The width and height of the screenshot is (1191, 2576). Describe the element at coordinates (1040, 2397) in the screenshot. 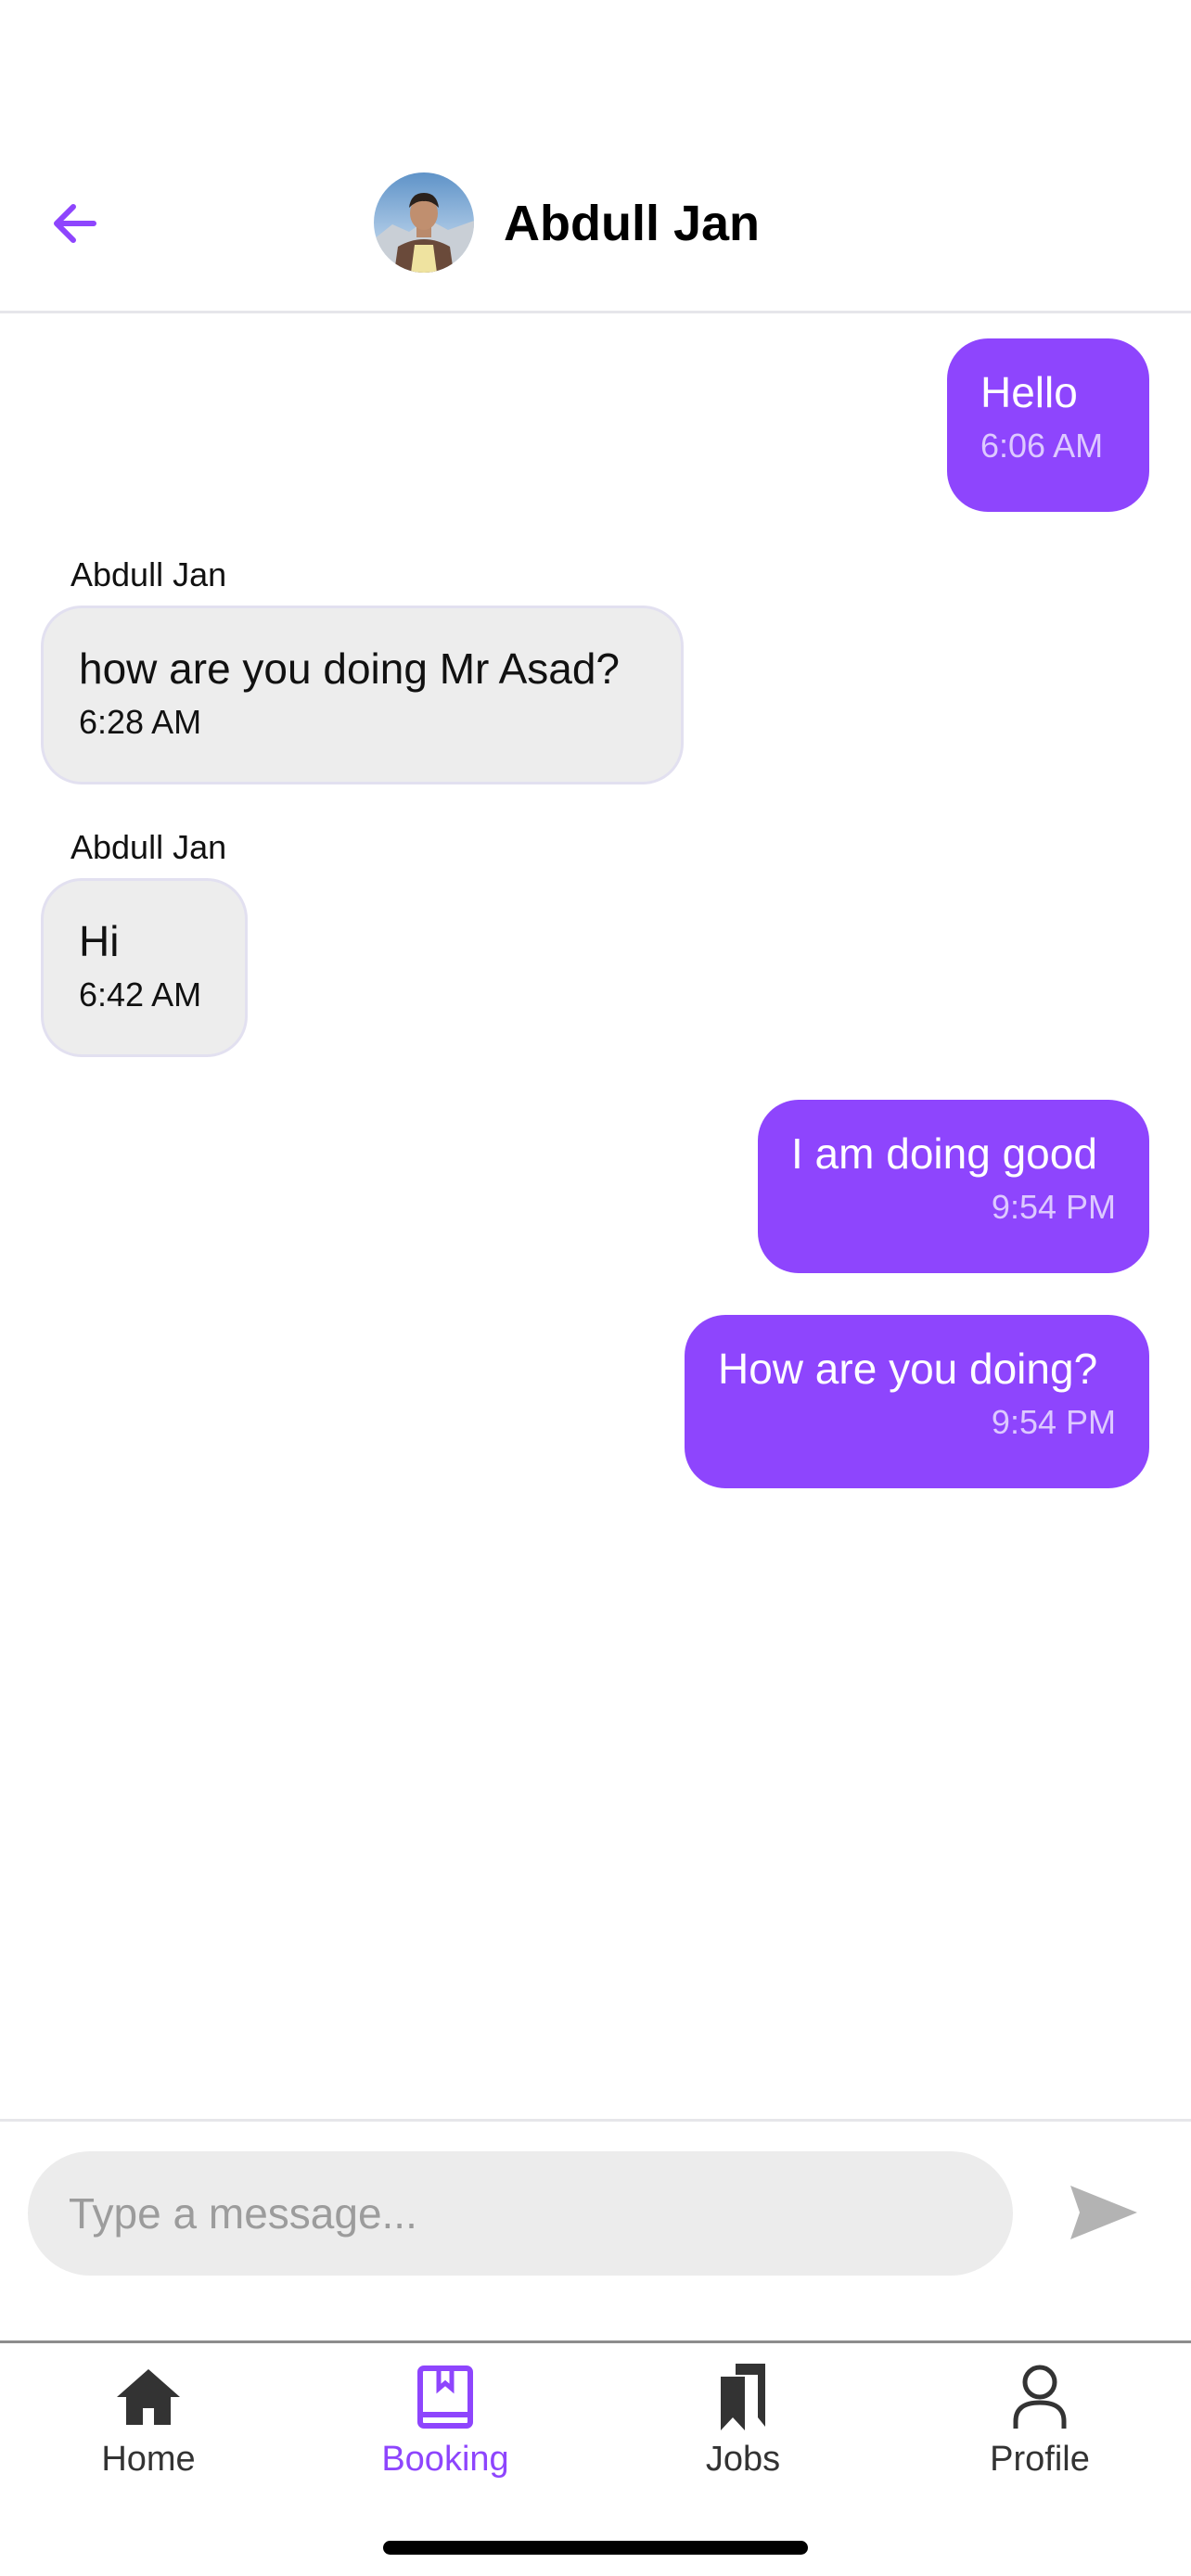

I see `person-icon` at that location.